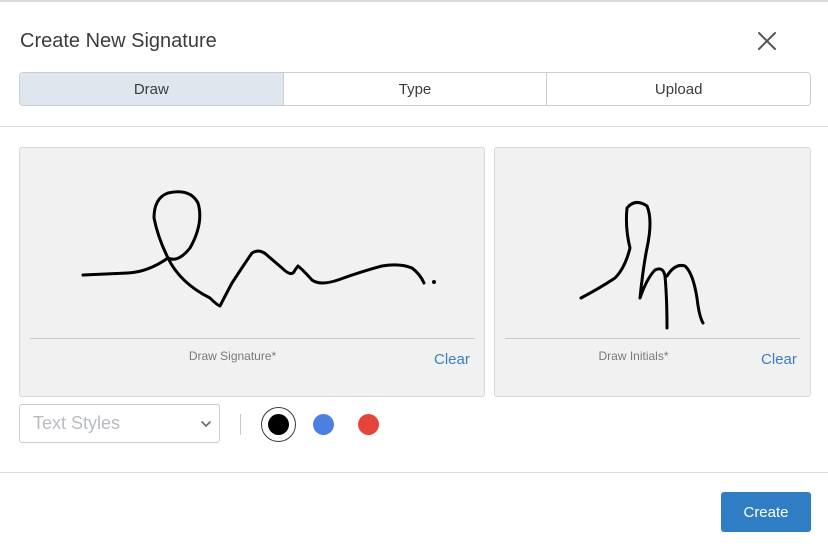 This screenshot has height=548, width=828. I want to click on signature-baseline, so click(252, 338).